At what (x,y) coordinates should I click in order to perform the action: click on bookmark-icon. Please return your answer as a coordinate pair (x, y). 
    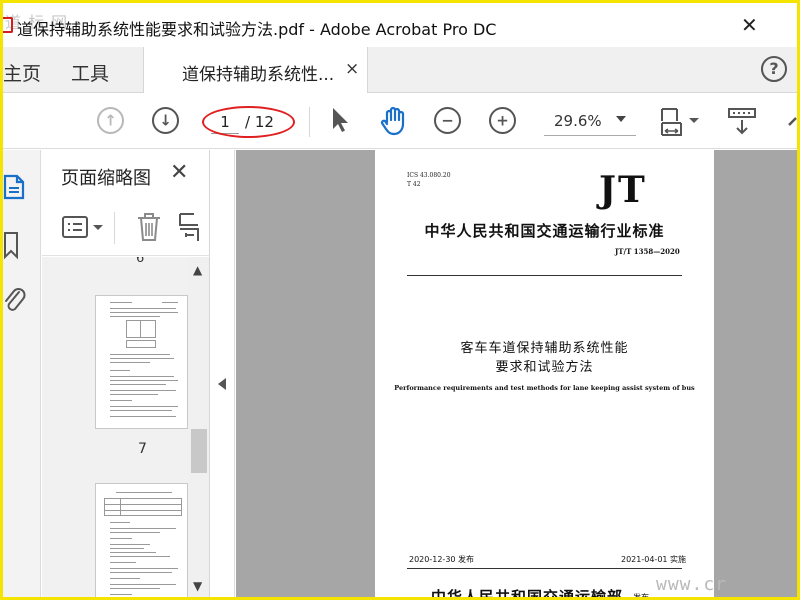
    Looking at the image, I should click on (13, 245).